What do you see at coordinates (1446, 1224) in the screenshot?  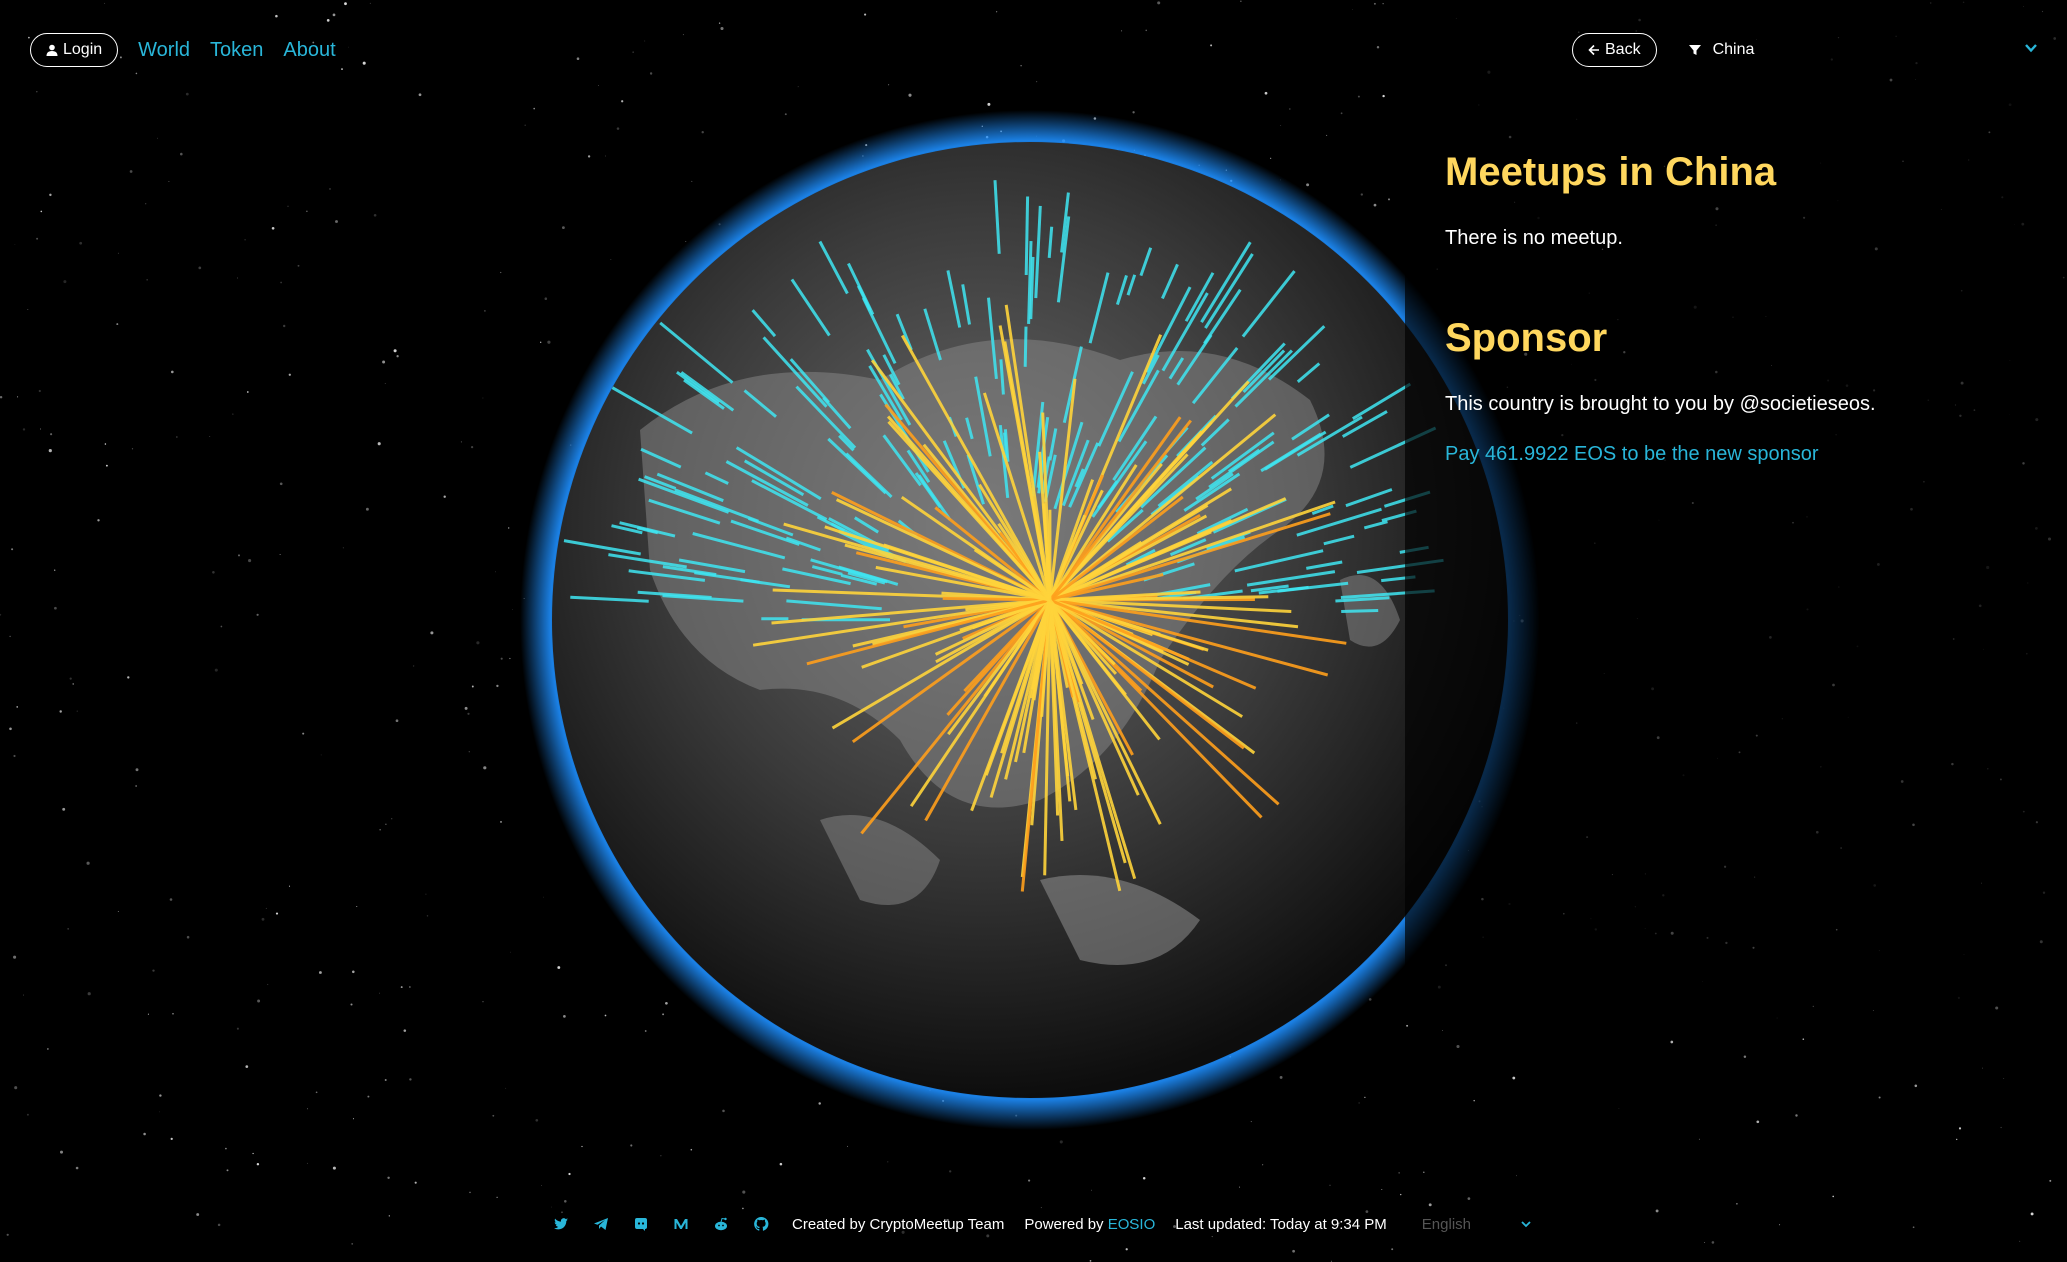 I see `language-label: English` at bounding box center [1446, 1224].